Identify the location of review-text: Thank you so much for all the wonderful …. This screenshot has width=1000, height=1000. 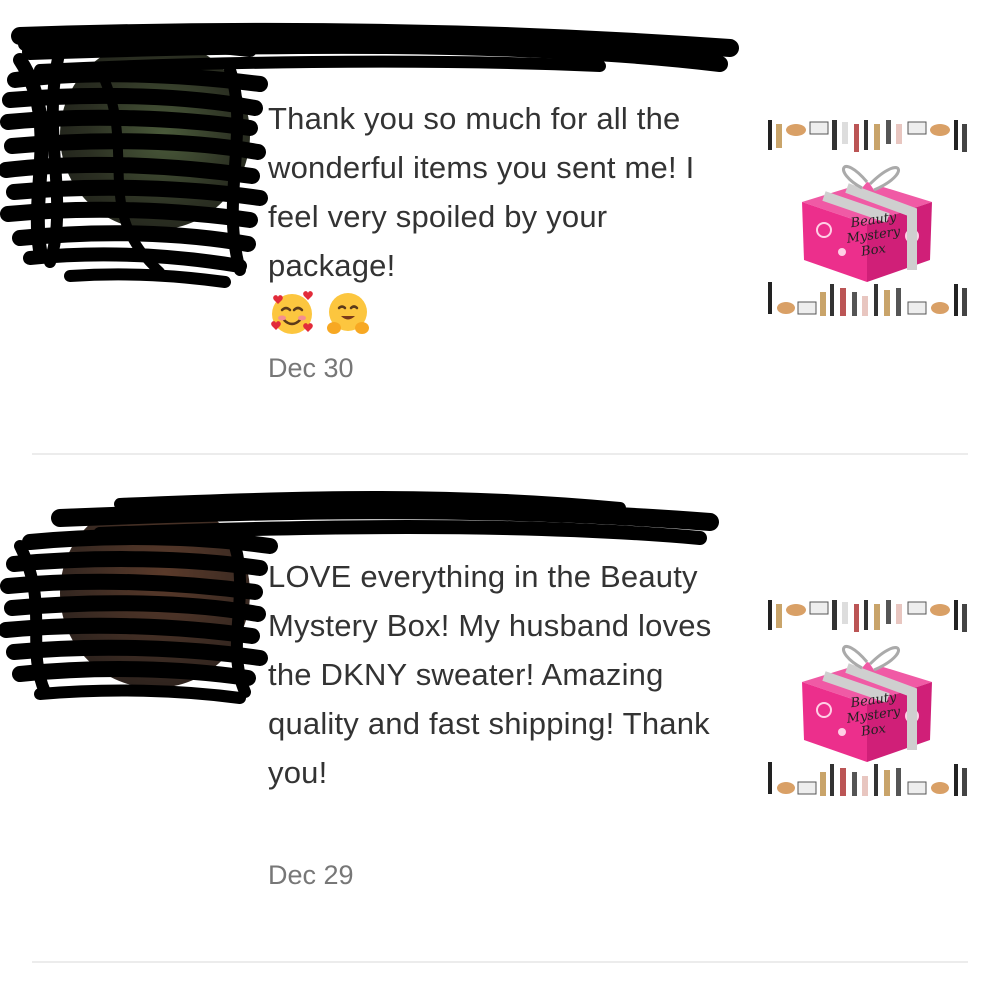
(481, 192).